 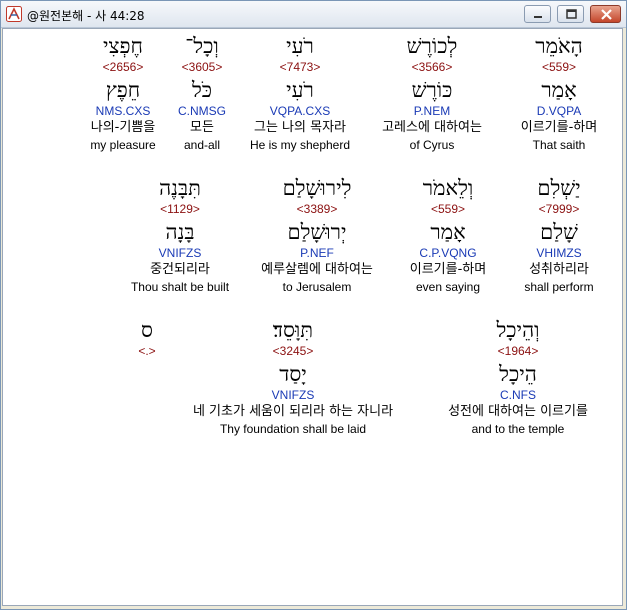 What do you see at coordinates (123, 127) in the screenshot?
I see `korean-gloss: 나의-기쁨을` at bounding box center [123, 127].